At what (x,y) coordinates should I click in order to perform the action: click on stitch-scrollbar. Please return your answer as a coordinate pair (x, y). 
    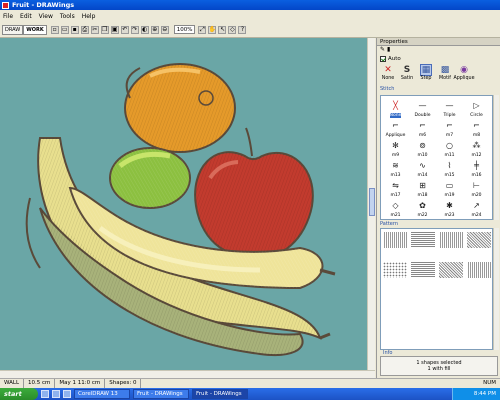
    Looking at the image, I should click on (496, 157).